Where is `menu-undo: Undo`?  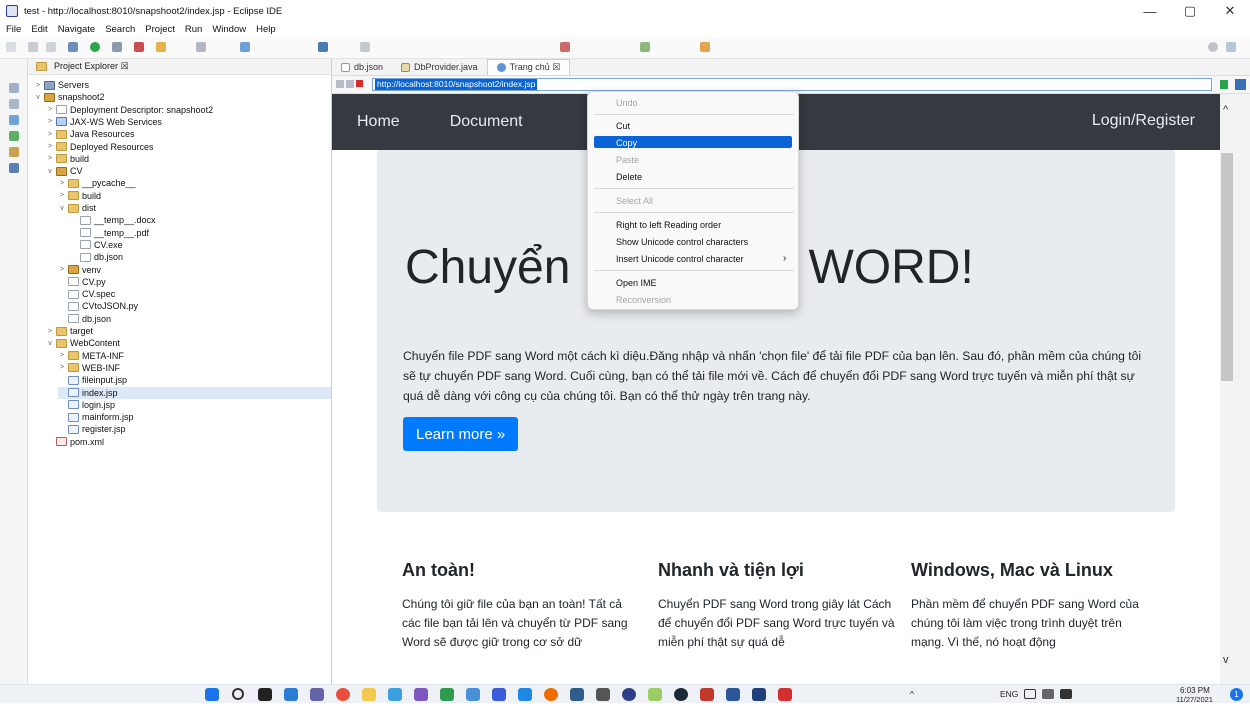
menu-undo: Undo is located at coordinates (627, 103).